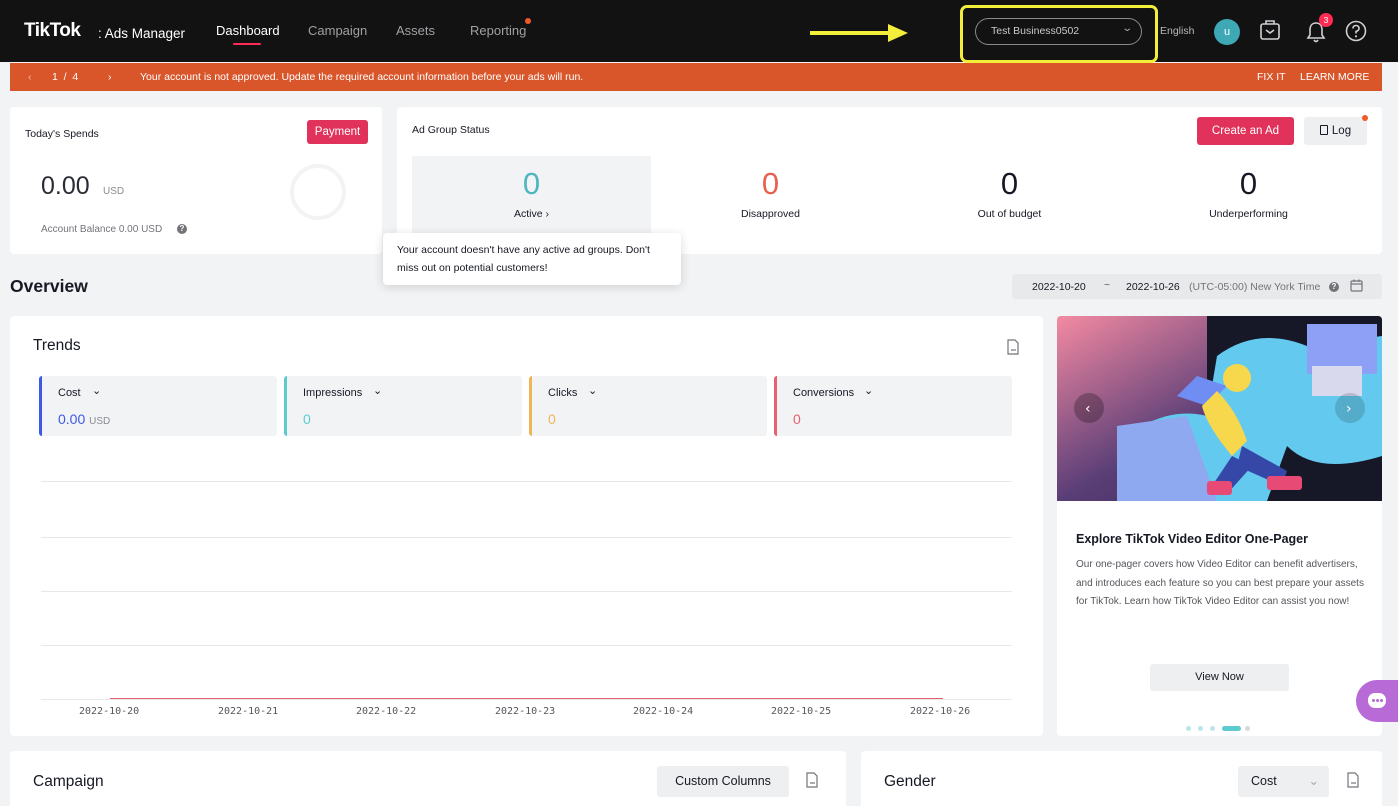 This screenshot has width=1398, height=806. I want to click on view-now-button: View Now, so click(1219, 677).